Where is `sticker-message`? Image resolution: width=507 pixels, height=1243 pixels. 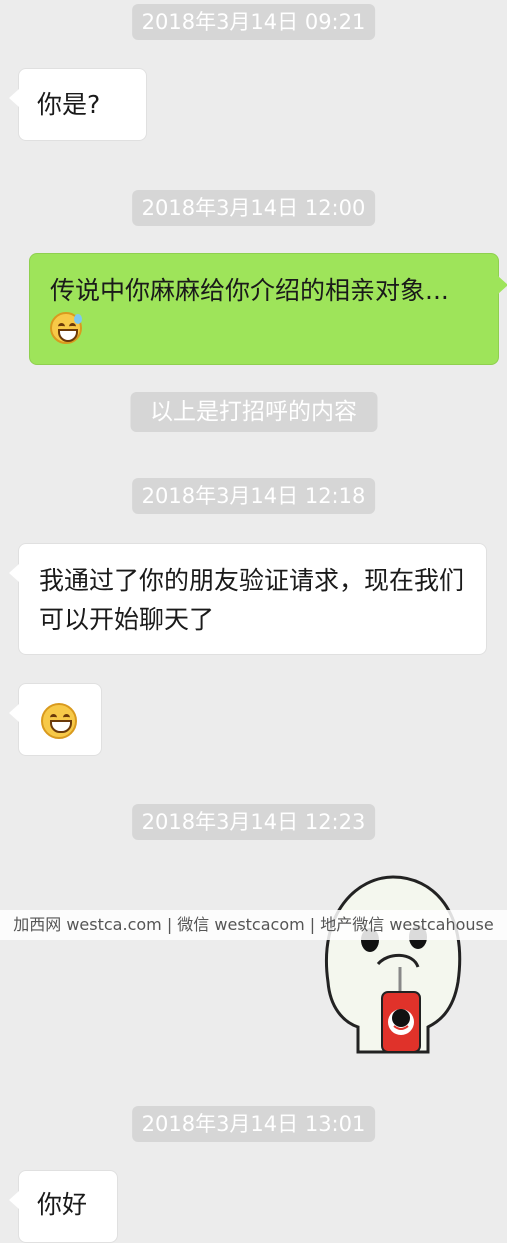
sticker-message is located at coordinates (393, 967).